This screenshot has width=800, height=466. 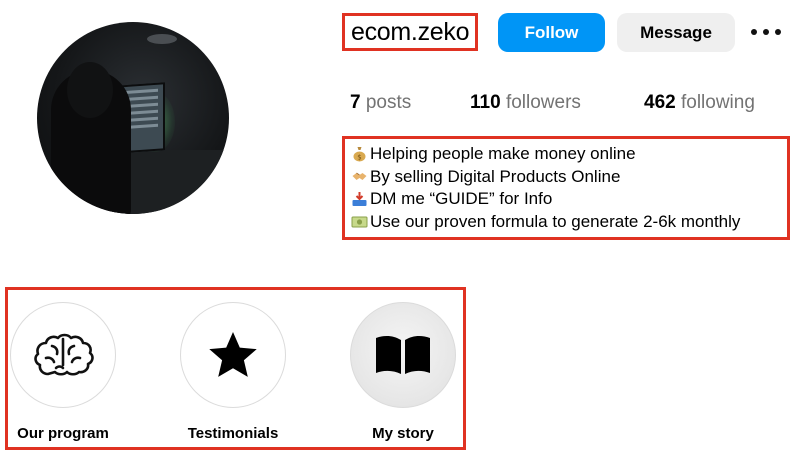 What do you see at coordinates (551, 32) in the screenshot?
I see `follow-button: Follow` at bounding box center [551, 32].